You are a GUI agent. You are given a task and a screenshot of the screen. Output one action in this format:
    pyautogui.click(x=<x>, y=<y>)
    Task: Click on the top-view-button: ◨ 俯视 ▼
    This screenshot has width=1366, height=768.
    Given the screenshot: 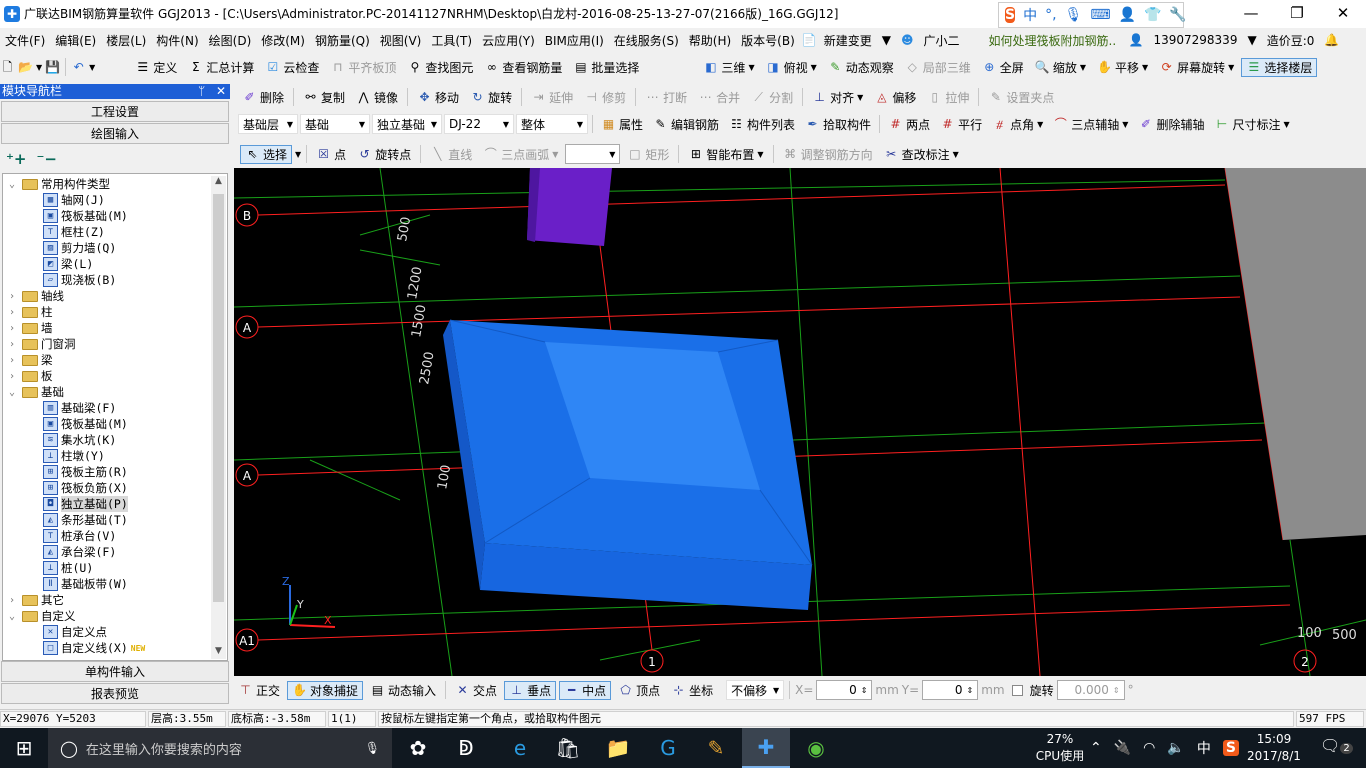 What is the action you would take?
    pyautogui.click(x=791, y=67)
    